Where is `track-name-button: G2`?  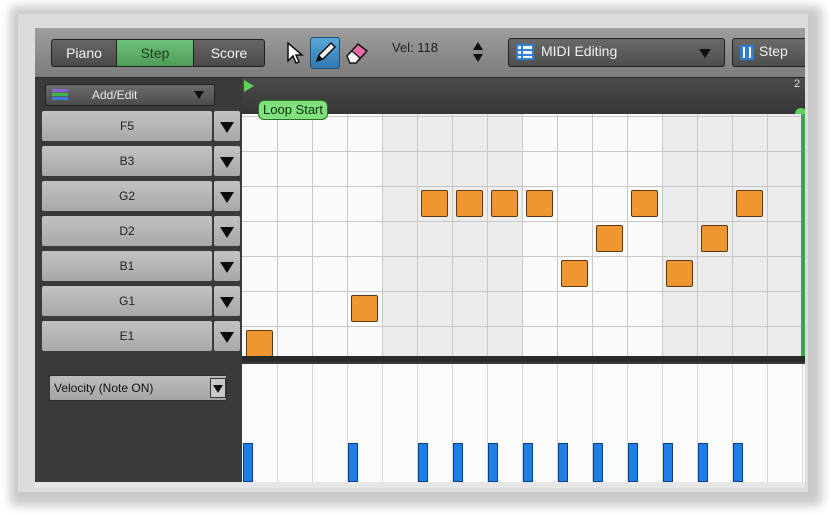 track-name-button: G2 is located at coordinates (127, 196).